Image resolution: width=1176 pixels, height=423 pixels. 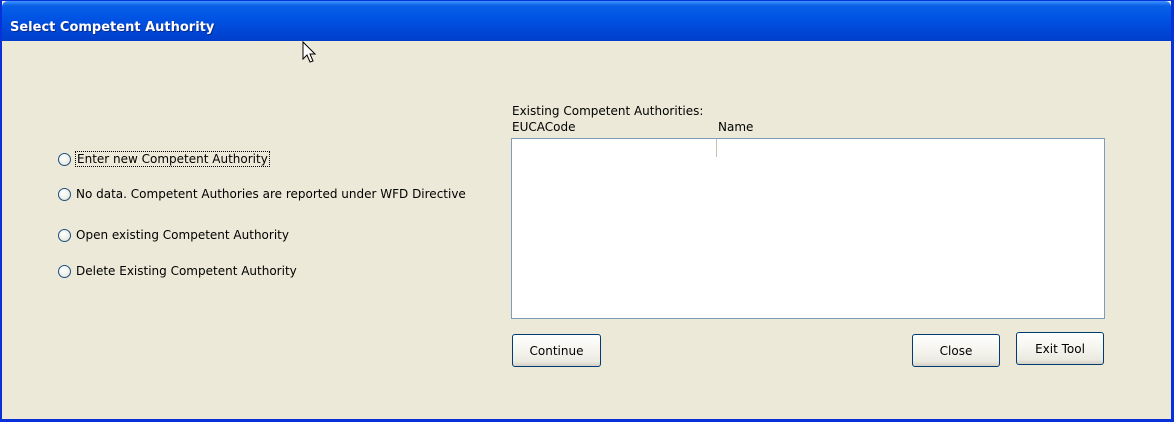 I want to click on column-header-eucacode: EUCACode, so click(x=543, y=127).